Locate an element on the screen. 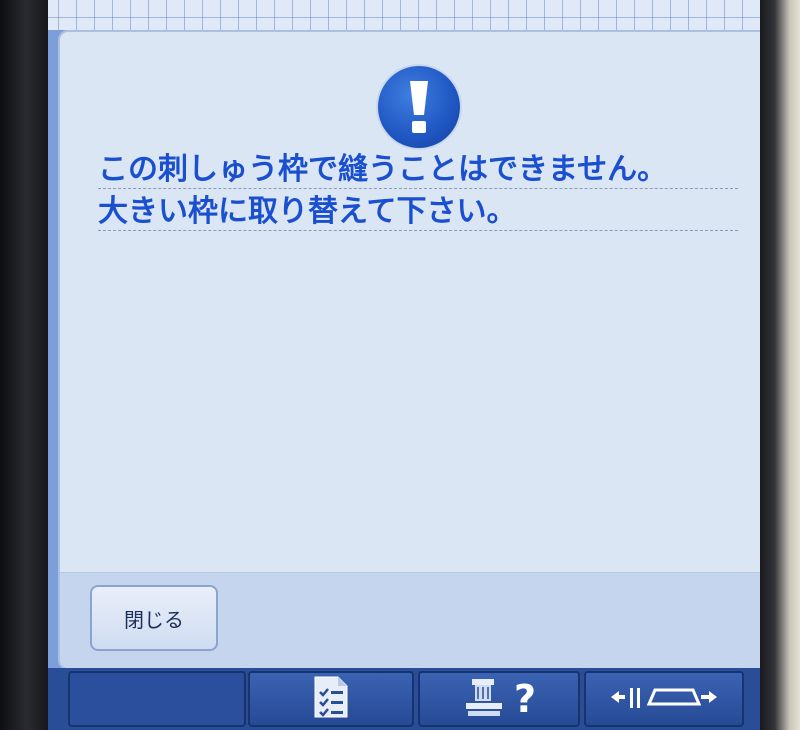  bottom-toolbar: ? is located at coordinates (404, 699).